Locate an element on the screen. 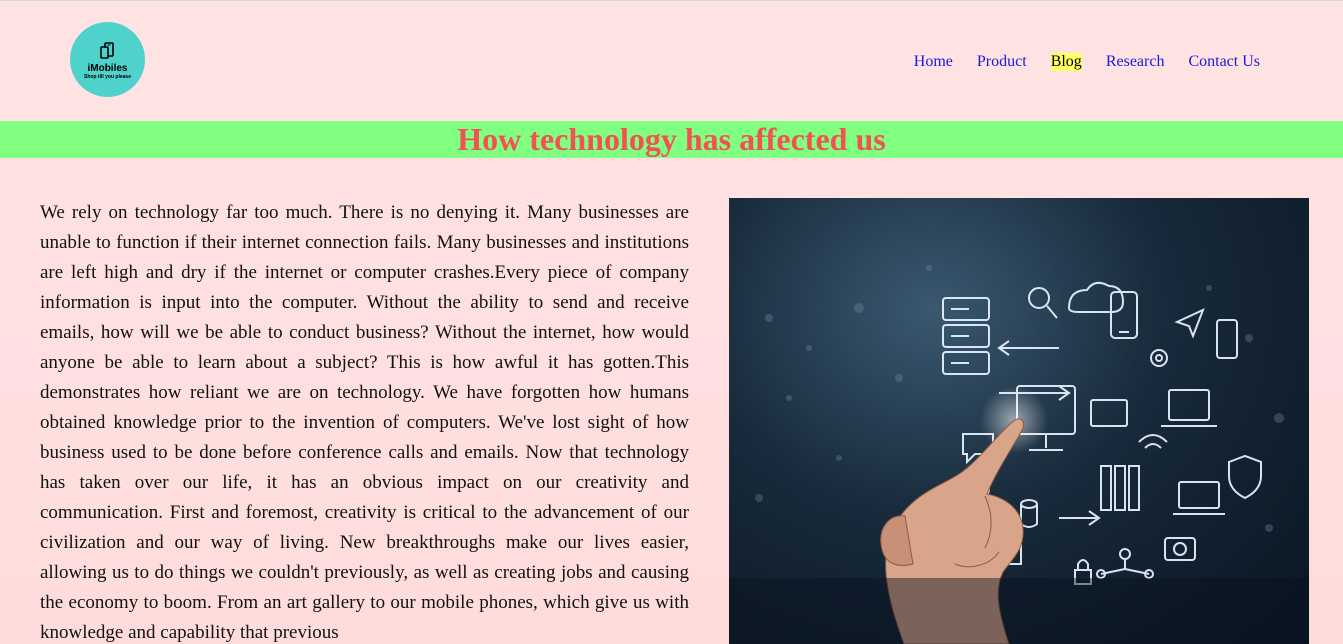 This screenshot has width=1343, height=644. logo-tagline: Shop till you please is located at coordinates (107, 76).